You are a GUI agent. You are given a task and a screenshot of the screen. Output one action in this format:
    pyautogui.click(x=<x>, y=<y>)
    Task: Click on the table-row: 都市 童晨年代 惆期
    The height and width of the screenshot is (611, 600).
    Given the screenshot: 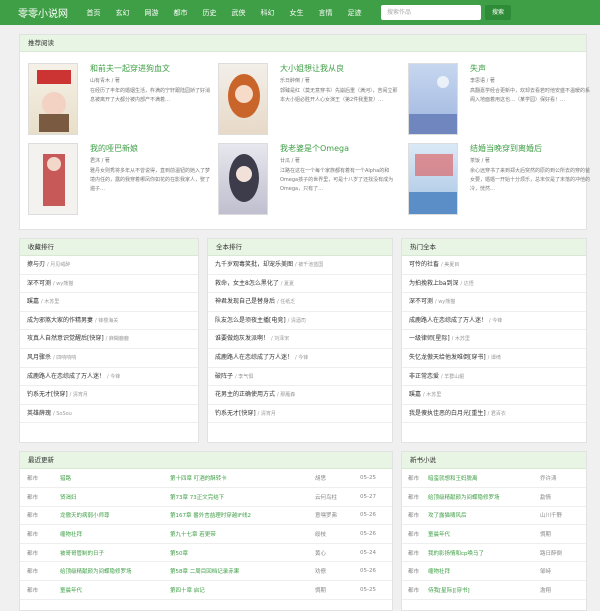 What is the action you would take?
    pyautogui.click(x=494, y=534)
    